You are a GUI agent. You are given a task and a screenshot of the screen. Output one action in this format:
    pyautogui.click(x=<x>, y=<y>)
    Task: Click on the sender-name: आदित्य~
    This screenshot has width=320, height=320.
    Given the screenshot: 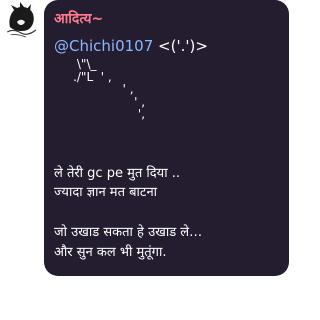 What is the action you would take?
    pyautogui.click(x=78, y=18)
    